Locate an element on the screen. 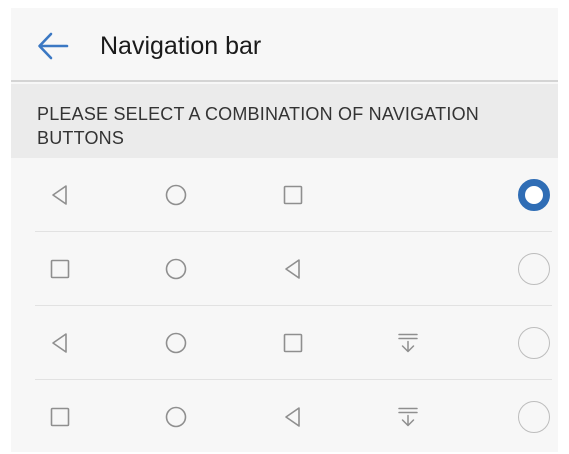  back-button is located at coordinates (53, 46).